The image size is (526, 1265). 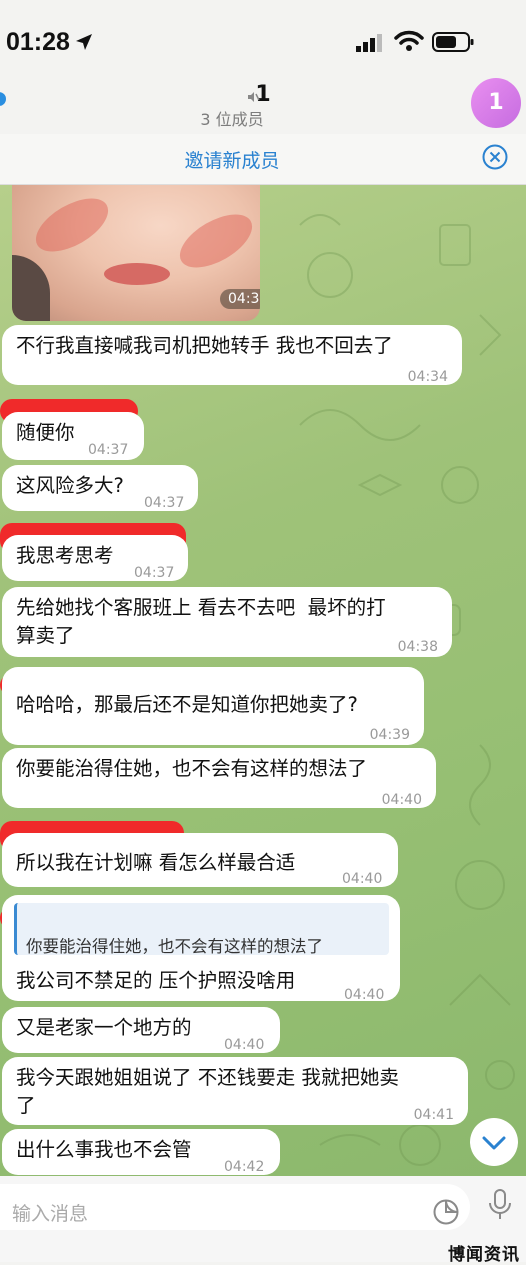 What do you see at coordinates (73, 436) in the screenshot?
I see `message-bubble: 随便你 04:37` at bounding box center [73, 436].